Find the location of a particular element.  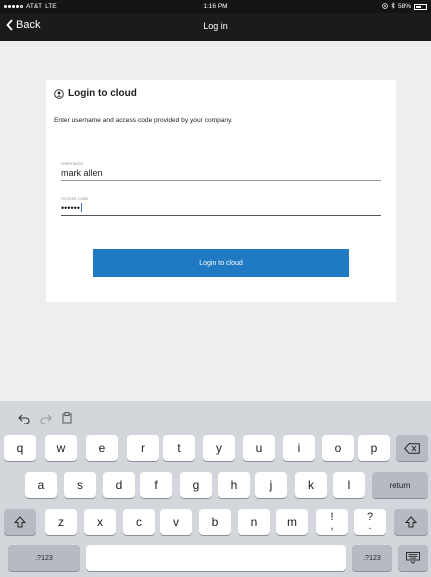

location-icon is located at coordinates (385, 6).